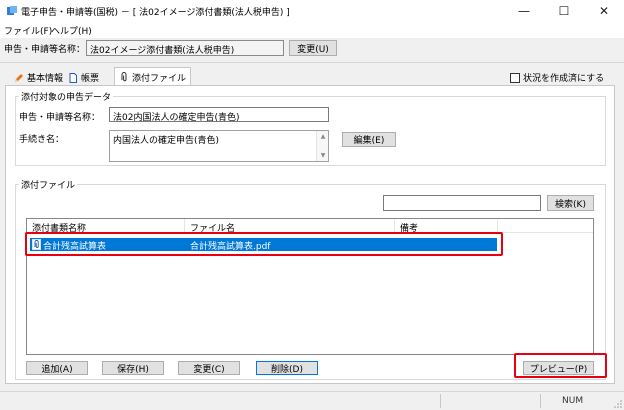  Describe the element at coordinates (604, 11) in the screenshot. I see `close-button: ✕` at that location.